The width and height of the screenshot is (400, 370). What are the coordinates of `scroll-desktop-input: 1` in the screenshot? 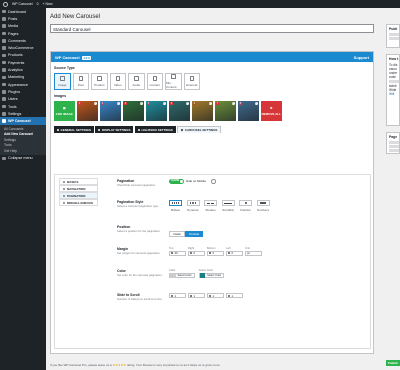 It's located at (177, 295).